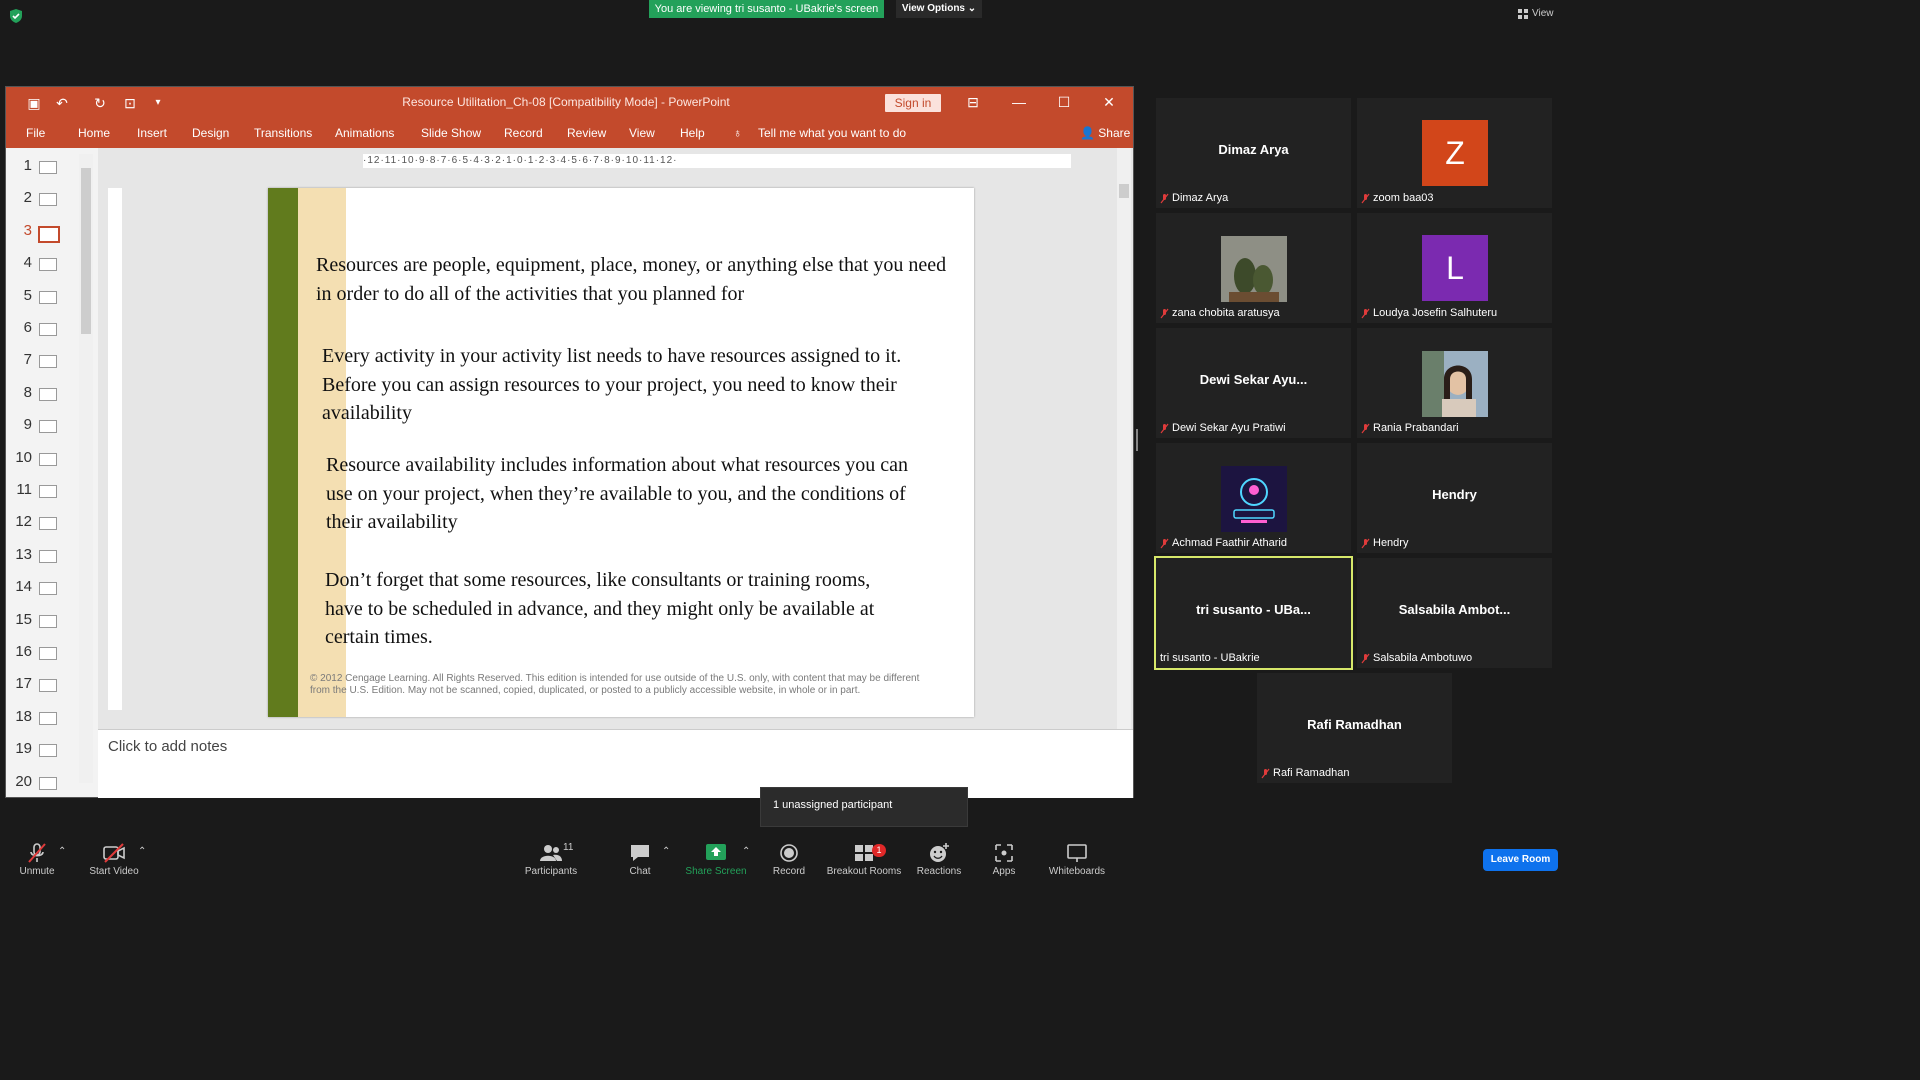  Describe the element at coordinates (1124, 438) in the screenshot. I see `slide-scrollbar` at that location.